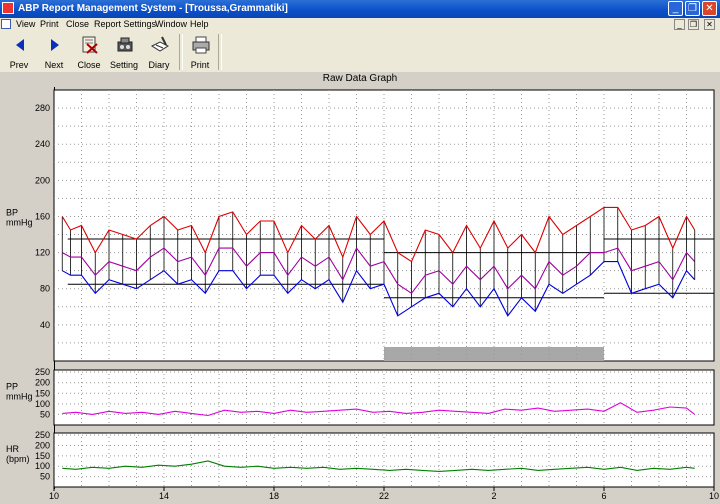  I want to click on mdi-close-button: ✕, so click(709, 24).